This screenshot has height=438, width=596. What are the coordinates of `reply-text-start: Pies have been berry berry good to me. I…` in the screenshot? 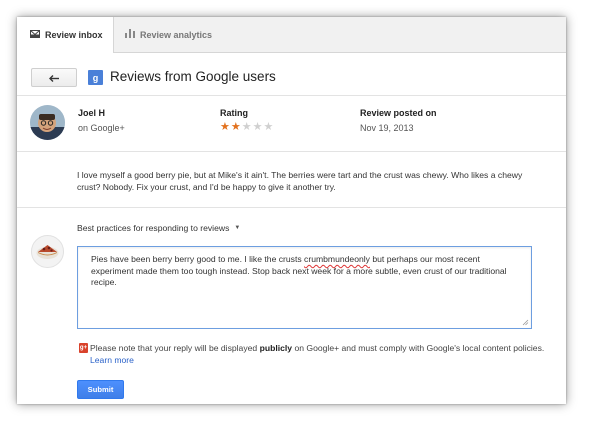 It's located at (198, 259).